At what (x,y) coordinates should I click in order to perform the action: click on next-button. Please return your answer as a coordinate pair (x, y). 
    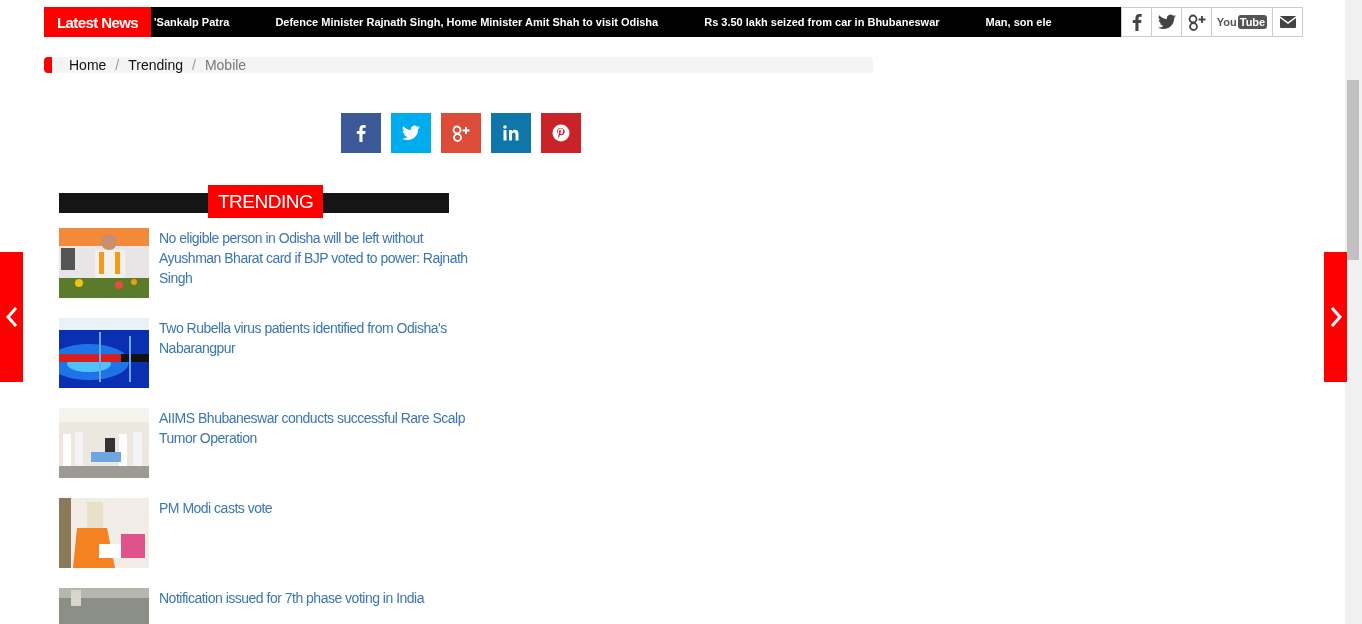
    Looking at the image, I should click on (1335, 317).